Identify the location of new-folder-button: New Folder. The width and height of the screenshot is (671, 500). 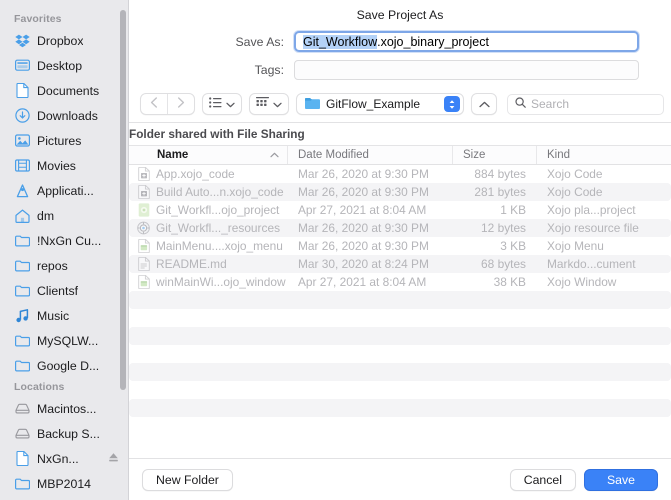
(187, 479).